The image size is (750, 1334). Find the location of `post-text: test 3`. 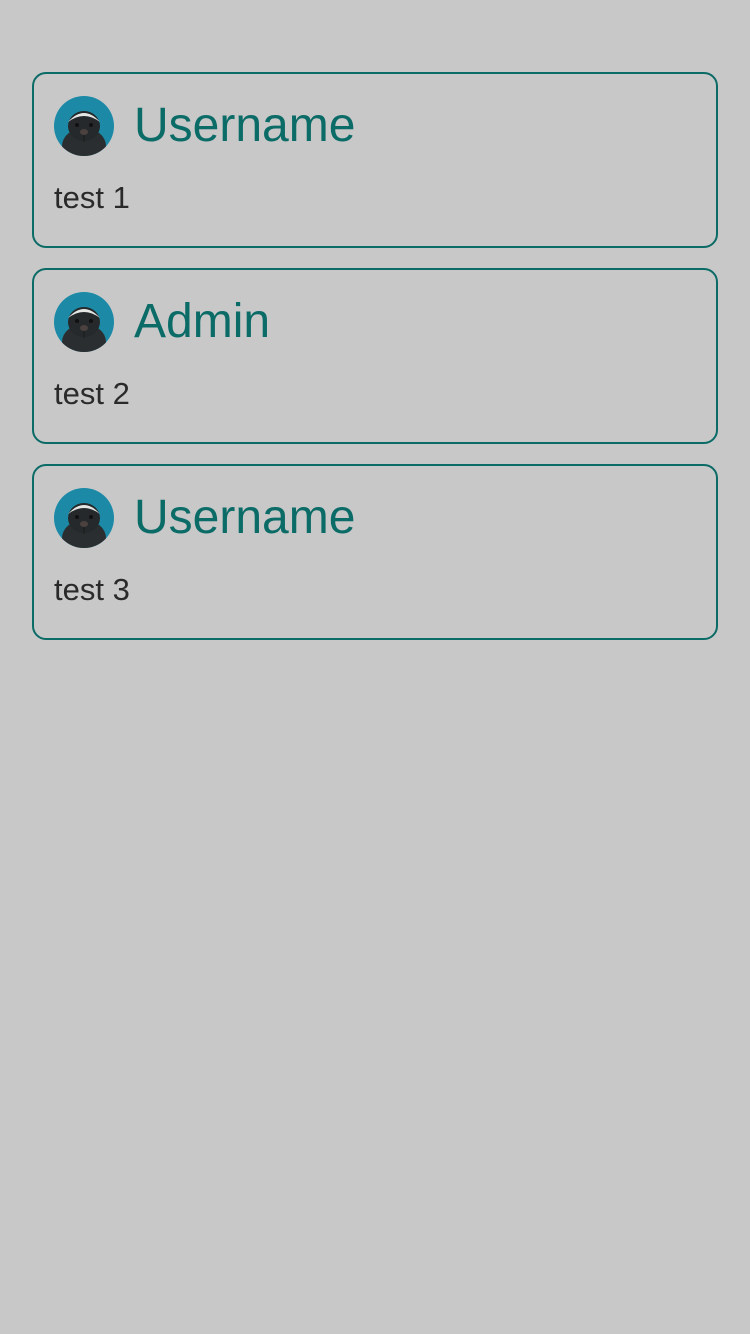

post-text: test 3 is located at coordinates (92, 589).